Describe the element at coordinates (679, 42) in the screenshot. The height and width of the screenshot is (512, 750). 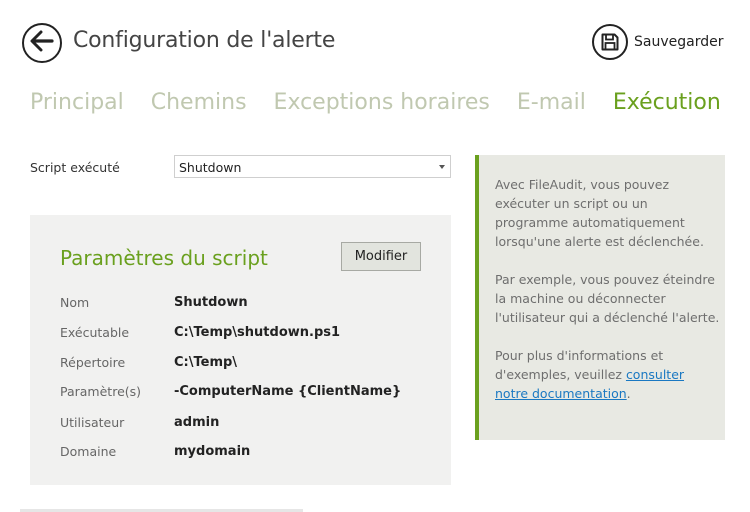
I see `save-label: Sauvegarder` at that location.